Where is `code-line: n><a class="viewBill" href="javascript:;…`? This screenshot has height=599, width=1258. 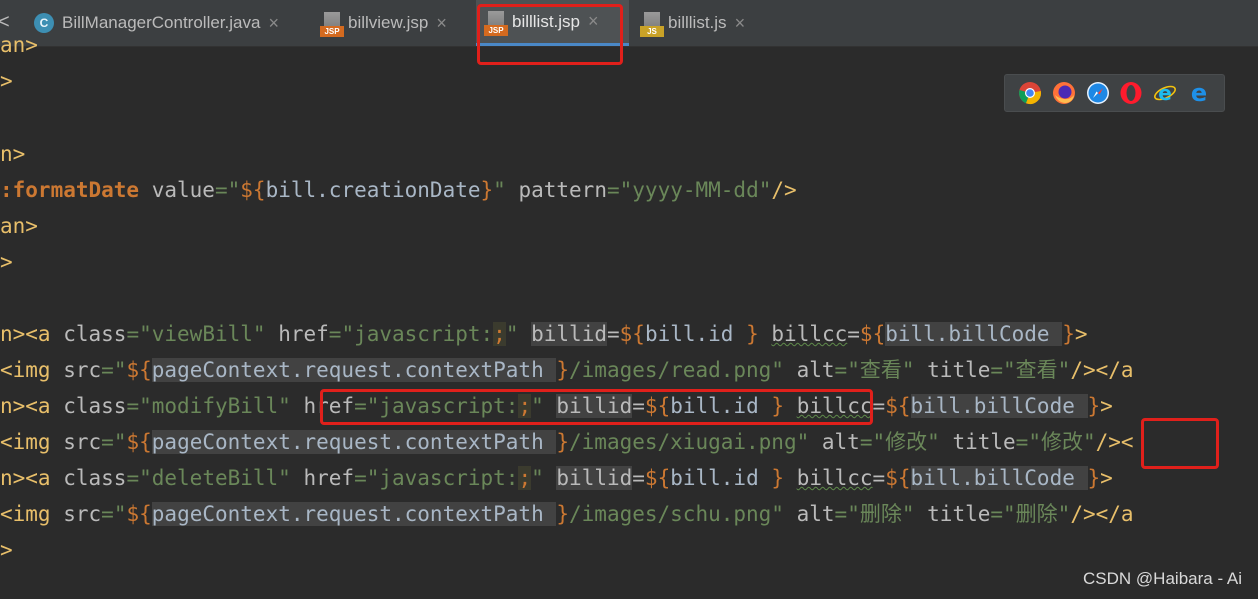
code-line: n><a class="viewBill" href="javascript:;… is located at coordinates (544, 334).